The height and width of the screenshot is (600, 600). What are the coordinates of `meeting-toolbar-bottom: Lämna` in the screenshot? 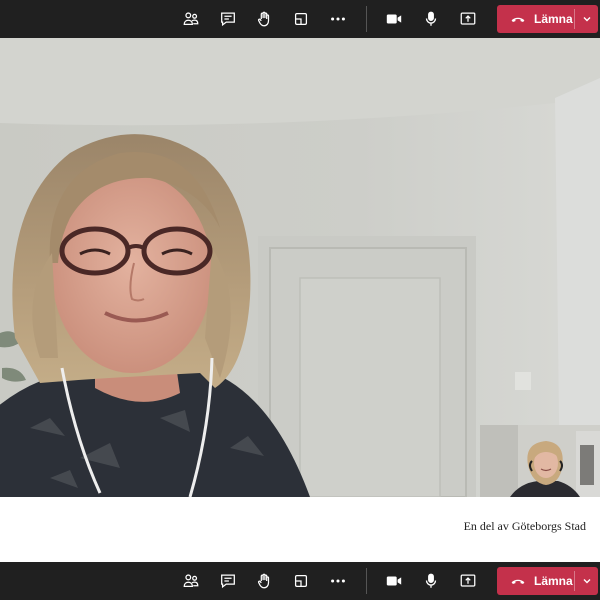 It's located at (300, 581).